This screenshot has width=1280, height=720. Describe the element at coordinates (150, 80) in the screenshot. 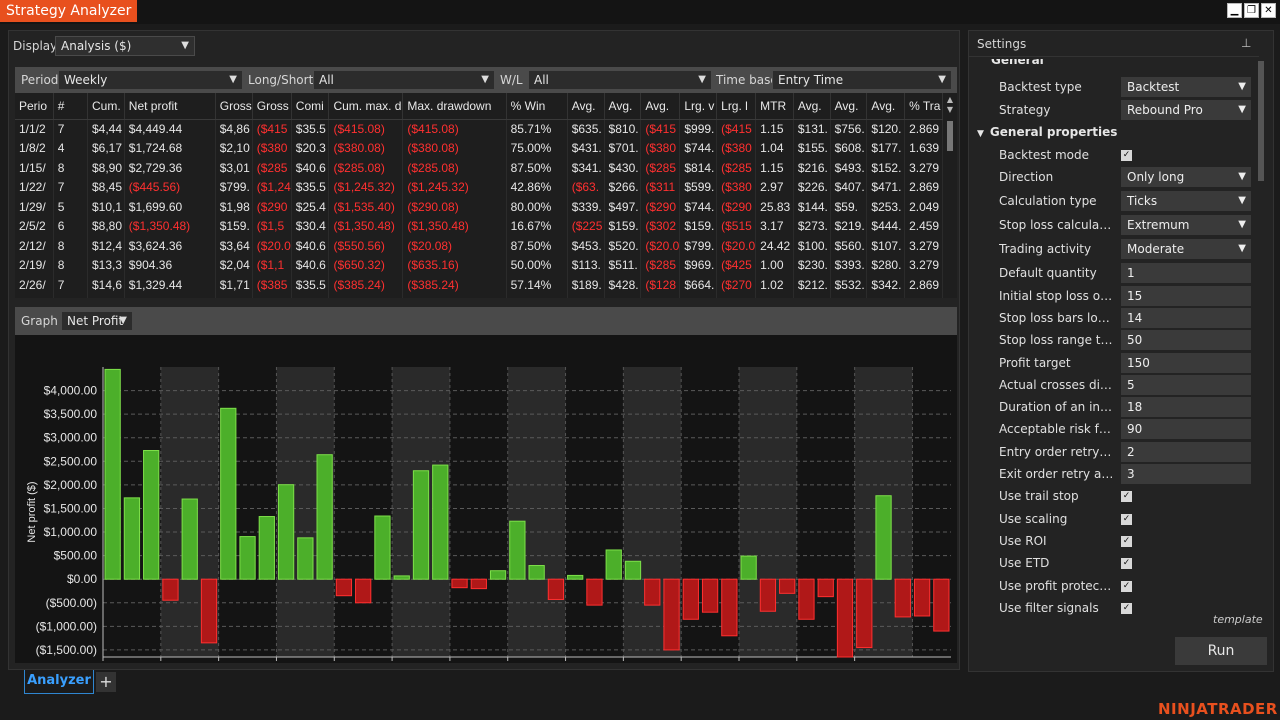

I see `period-dropdown: Weekly ▼` at that location.